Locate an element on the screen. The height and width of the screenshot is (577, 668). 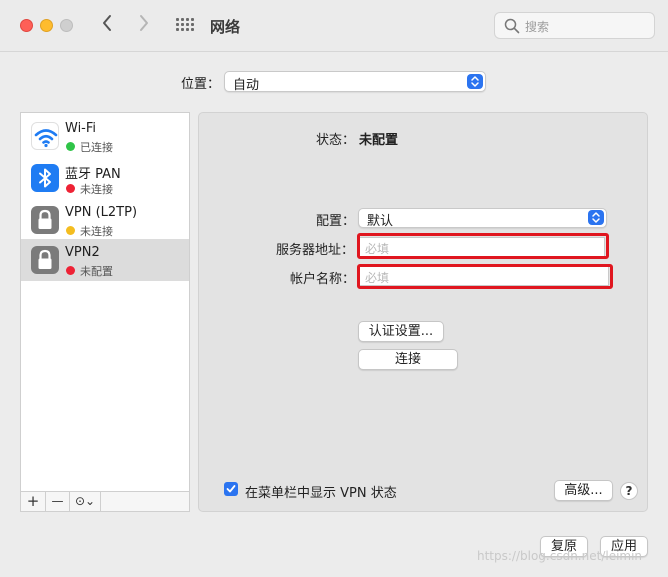
service-item-bluetooth-pan: 蓝牙 PAN 未连接 is located at coordinates (105, 178).